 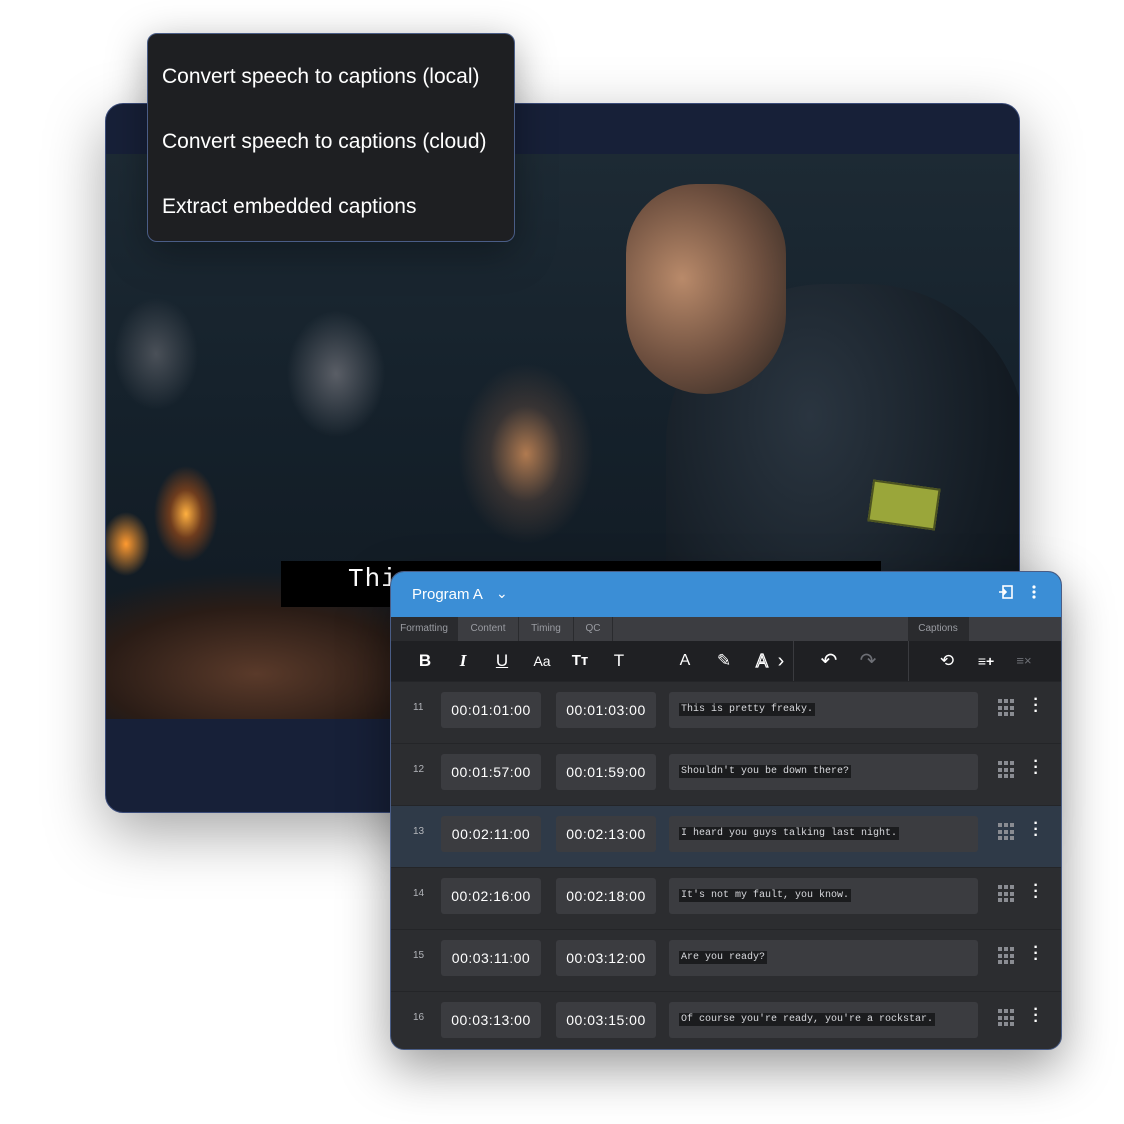 What do you see at coordinates (593, 629) in the screenshot?
I see `tab-qc: QC` at bounding box center [593, 629].